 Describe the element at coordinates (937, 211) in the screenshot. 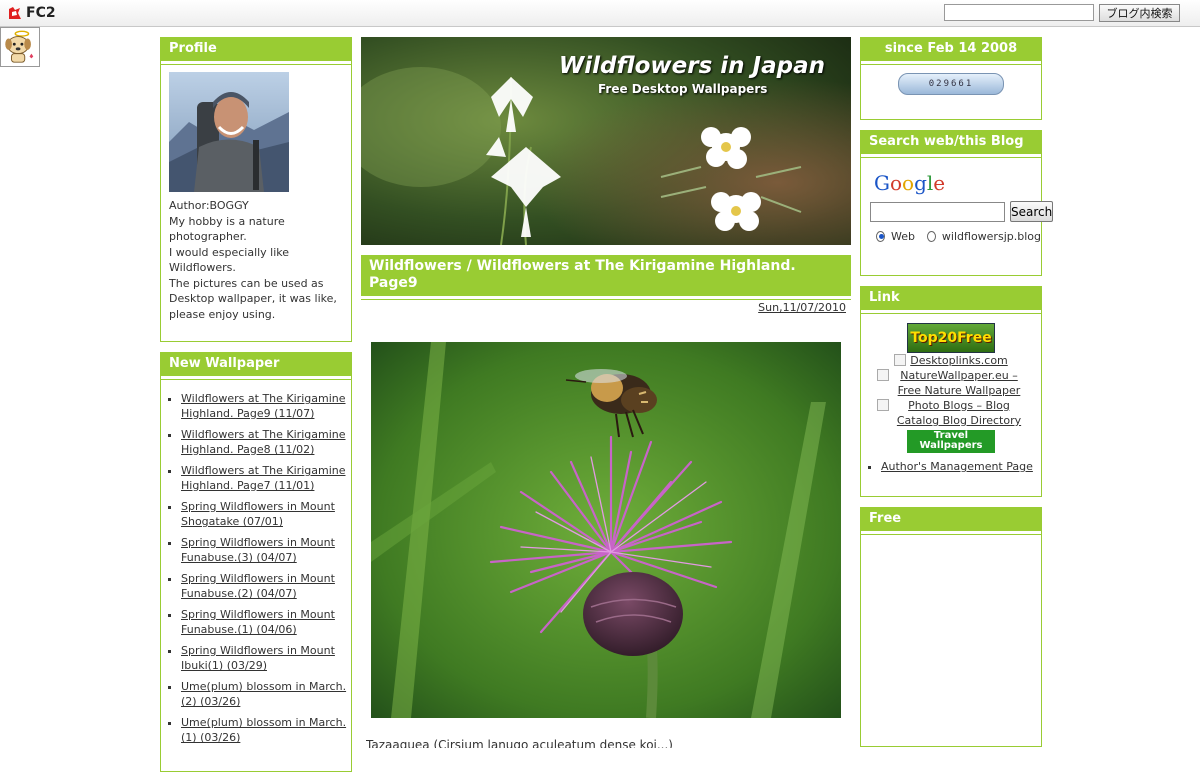

I see `google-search-input` at that location.